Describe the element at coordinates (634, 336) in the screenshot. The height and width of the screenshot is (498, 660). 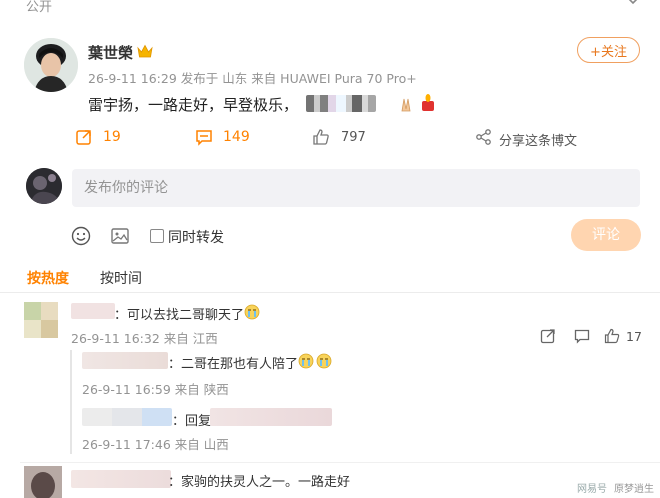
I see `comment-like-count: 17` at that location.